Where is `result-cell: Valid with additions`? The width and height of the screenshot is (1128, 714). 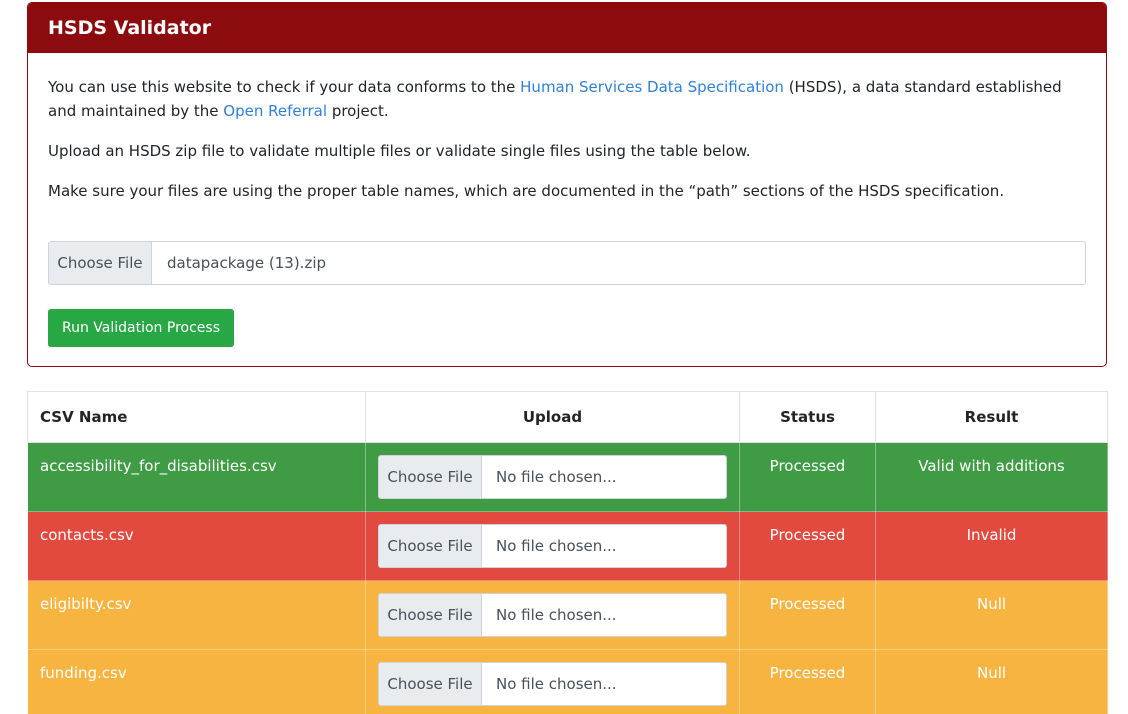 result-cell: Valid with additions is located at coordinates (991, 477).